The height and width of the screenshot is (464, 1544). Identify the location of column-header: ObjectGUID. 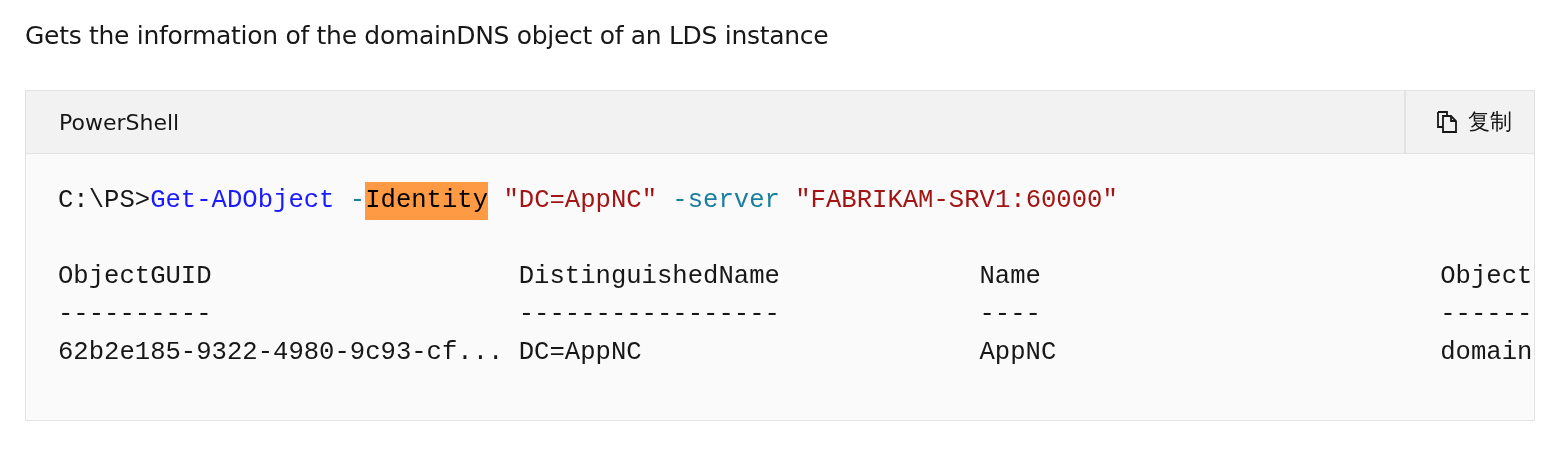
(135, 277).